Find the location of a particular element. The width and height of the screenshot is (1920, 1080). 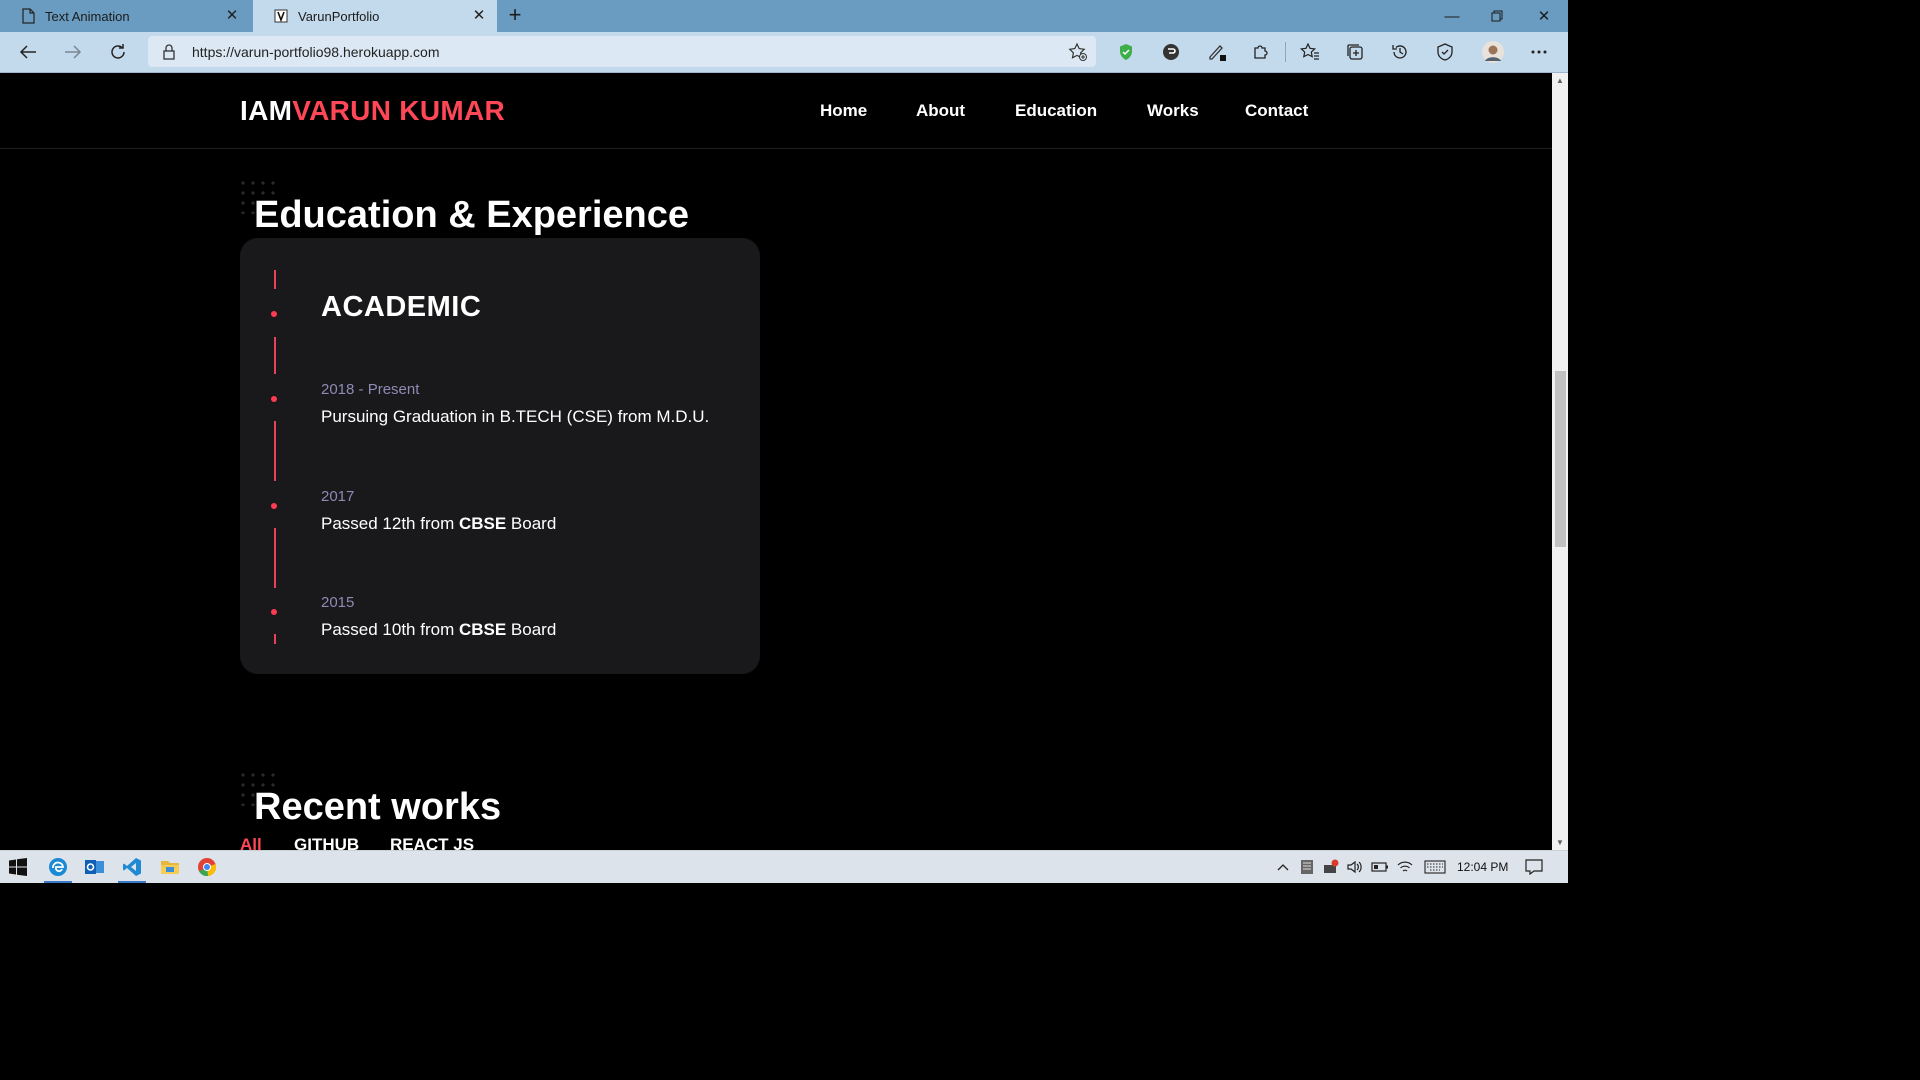

notifications-icon is located at coordinates (1534, 867).